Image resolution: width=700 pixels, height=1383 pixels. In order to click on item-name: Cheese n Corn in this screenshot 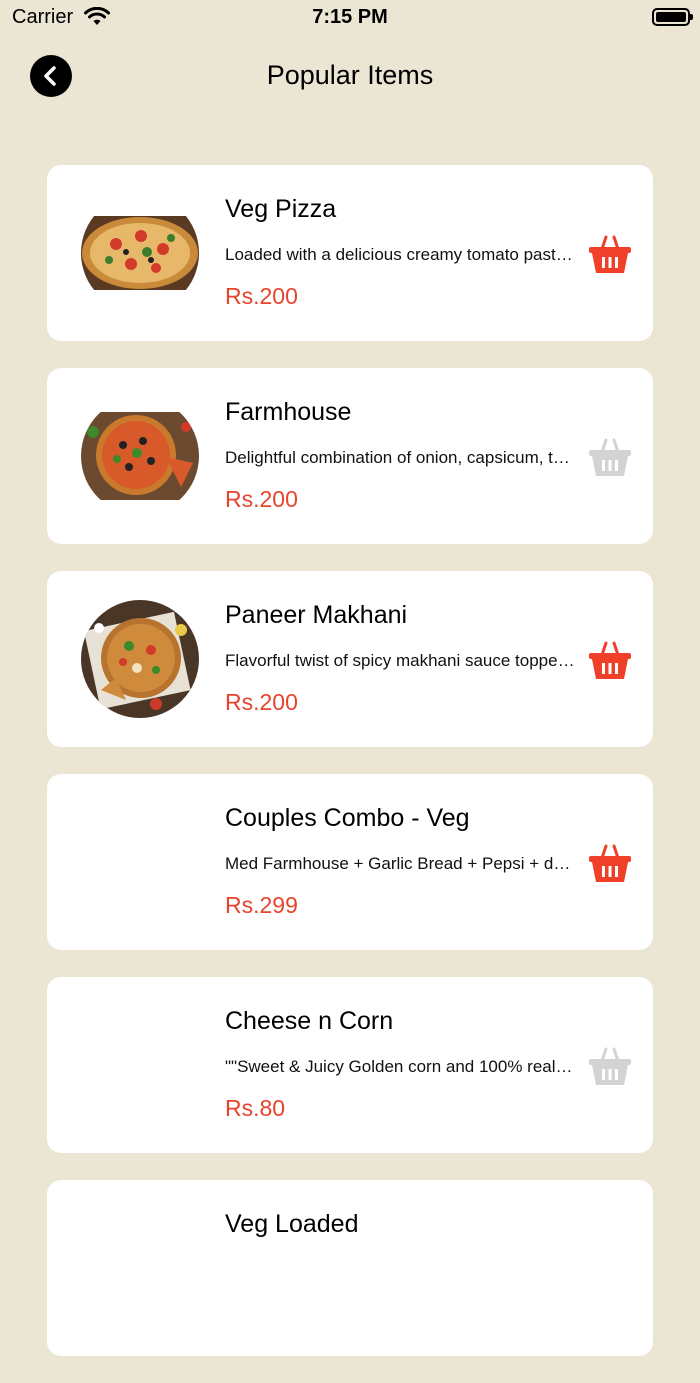, I will do `click(309, 1021)`.